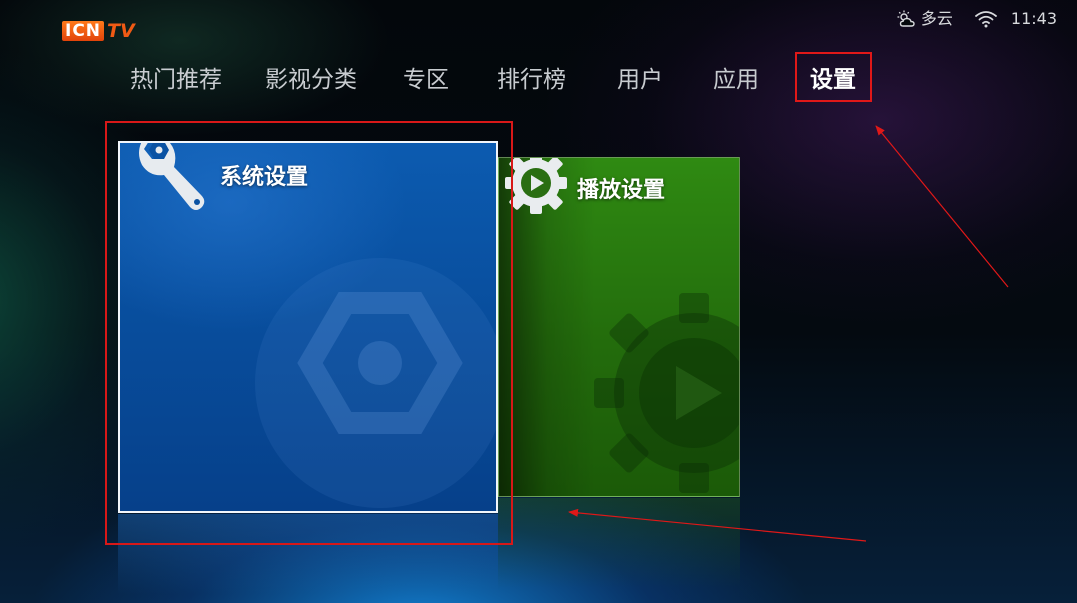 Image resolution: width=1077 pixels, height=603 pixels. What do you see at coordinates (619, 543) in the screenshot?
I see `play-settings-tile-reflection` at bounding box center [619, 543].